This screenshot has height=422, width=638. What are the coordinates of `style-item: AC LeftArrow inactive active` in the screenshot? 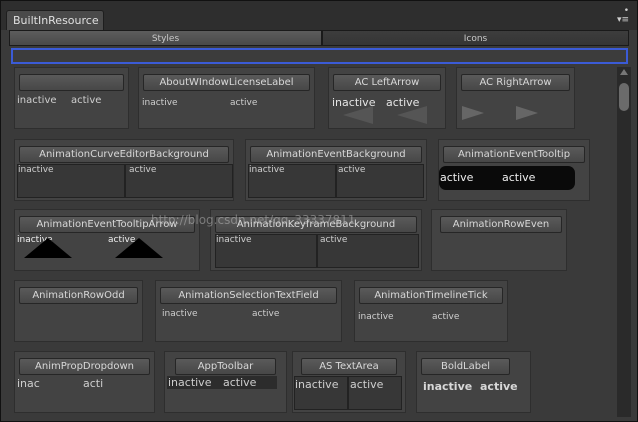 It's located at (387, 98).